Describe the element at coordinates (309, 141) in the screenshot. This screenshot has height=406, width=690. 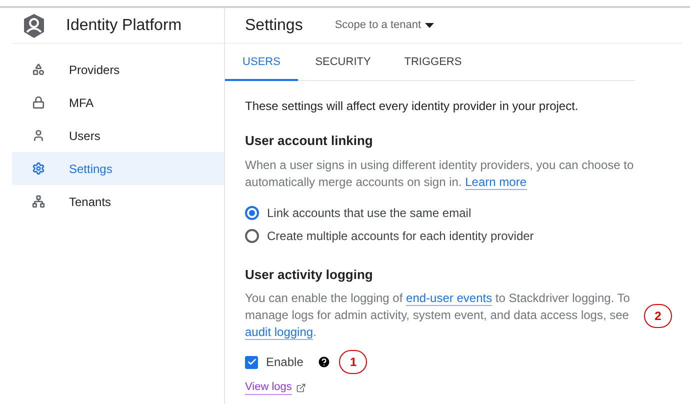
I see `section-heading: User account linking` at that location.